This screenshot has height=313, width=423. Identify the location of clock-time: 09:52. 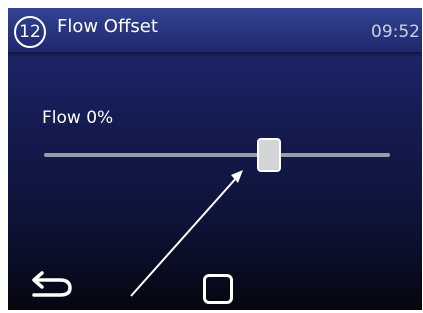
(395, 32).